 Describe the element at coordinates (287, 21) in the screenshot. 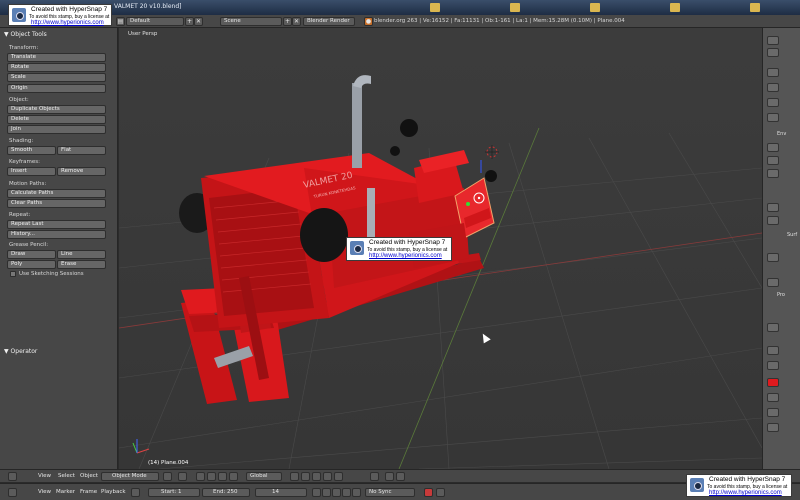

I see `add-scene-icon: +` at that location.